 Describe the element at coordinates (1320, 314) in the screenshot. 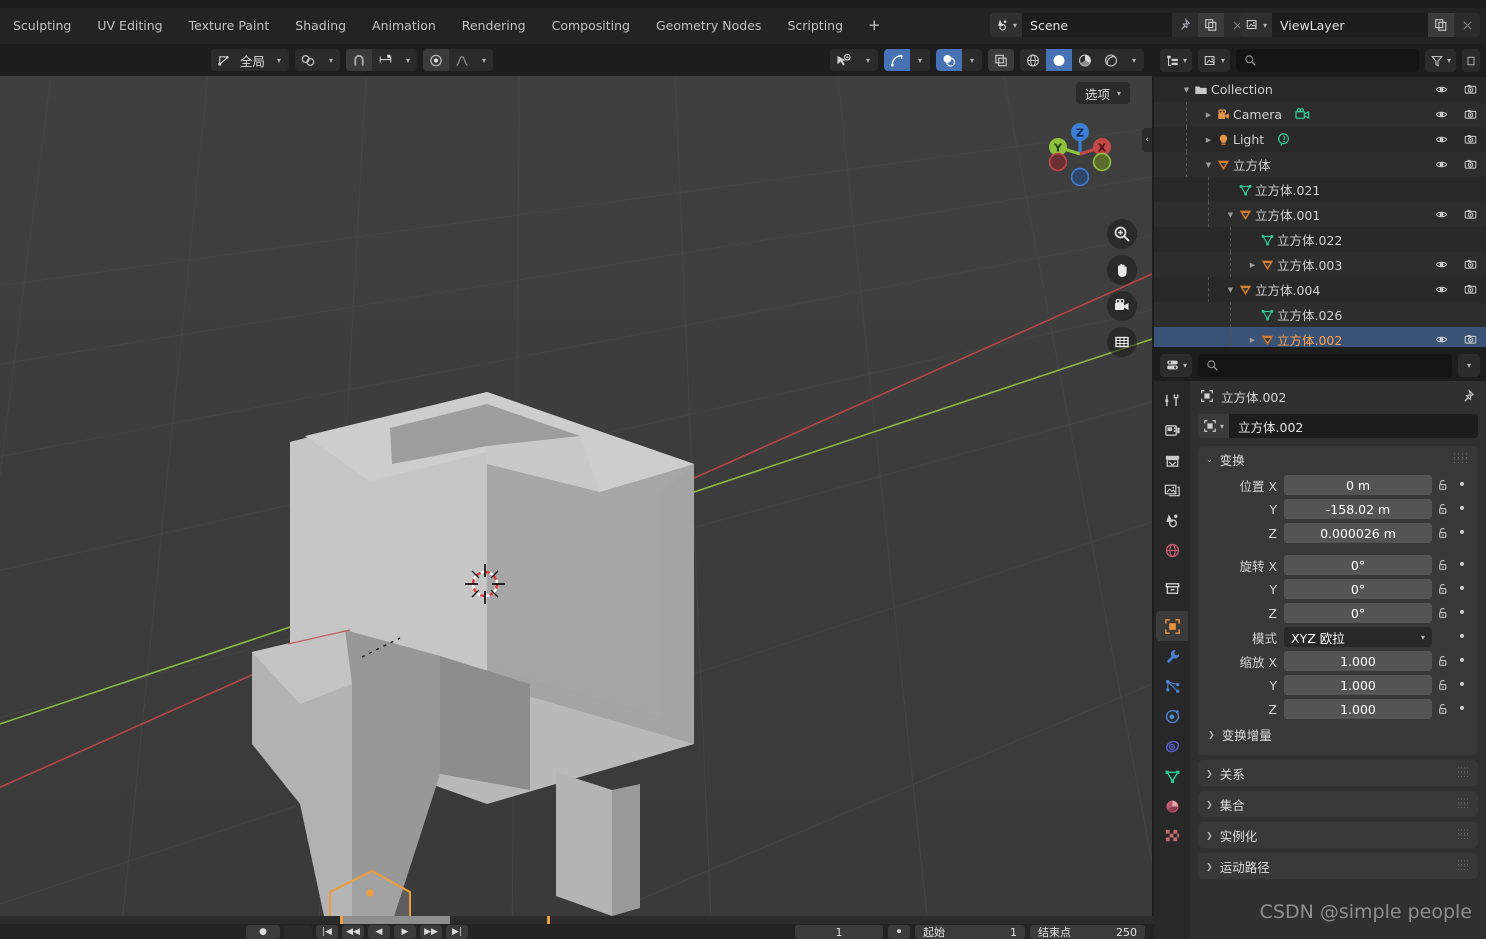

I see `outliner-row: 立方体.026` at that location.